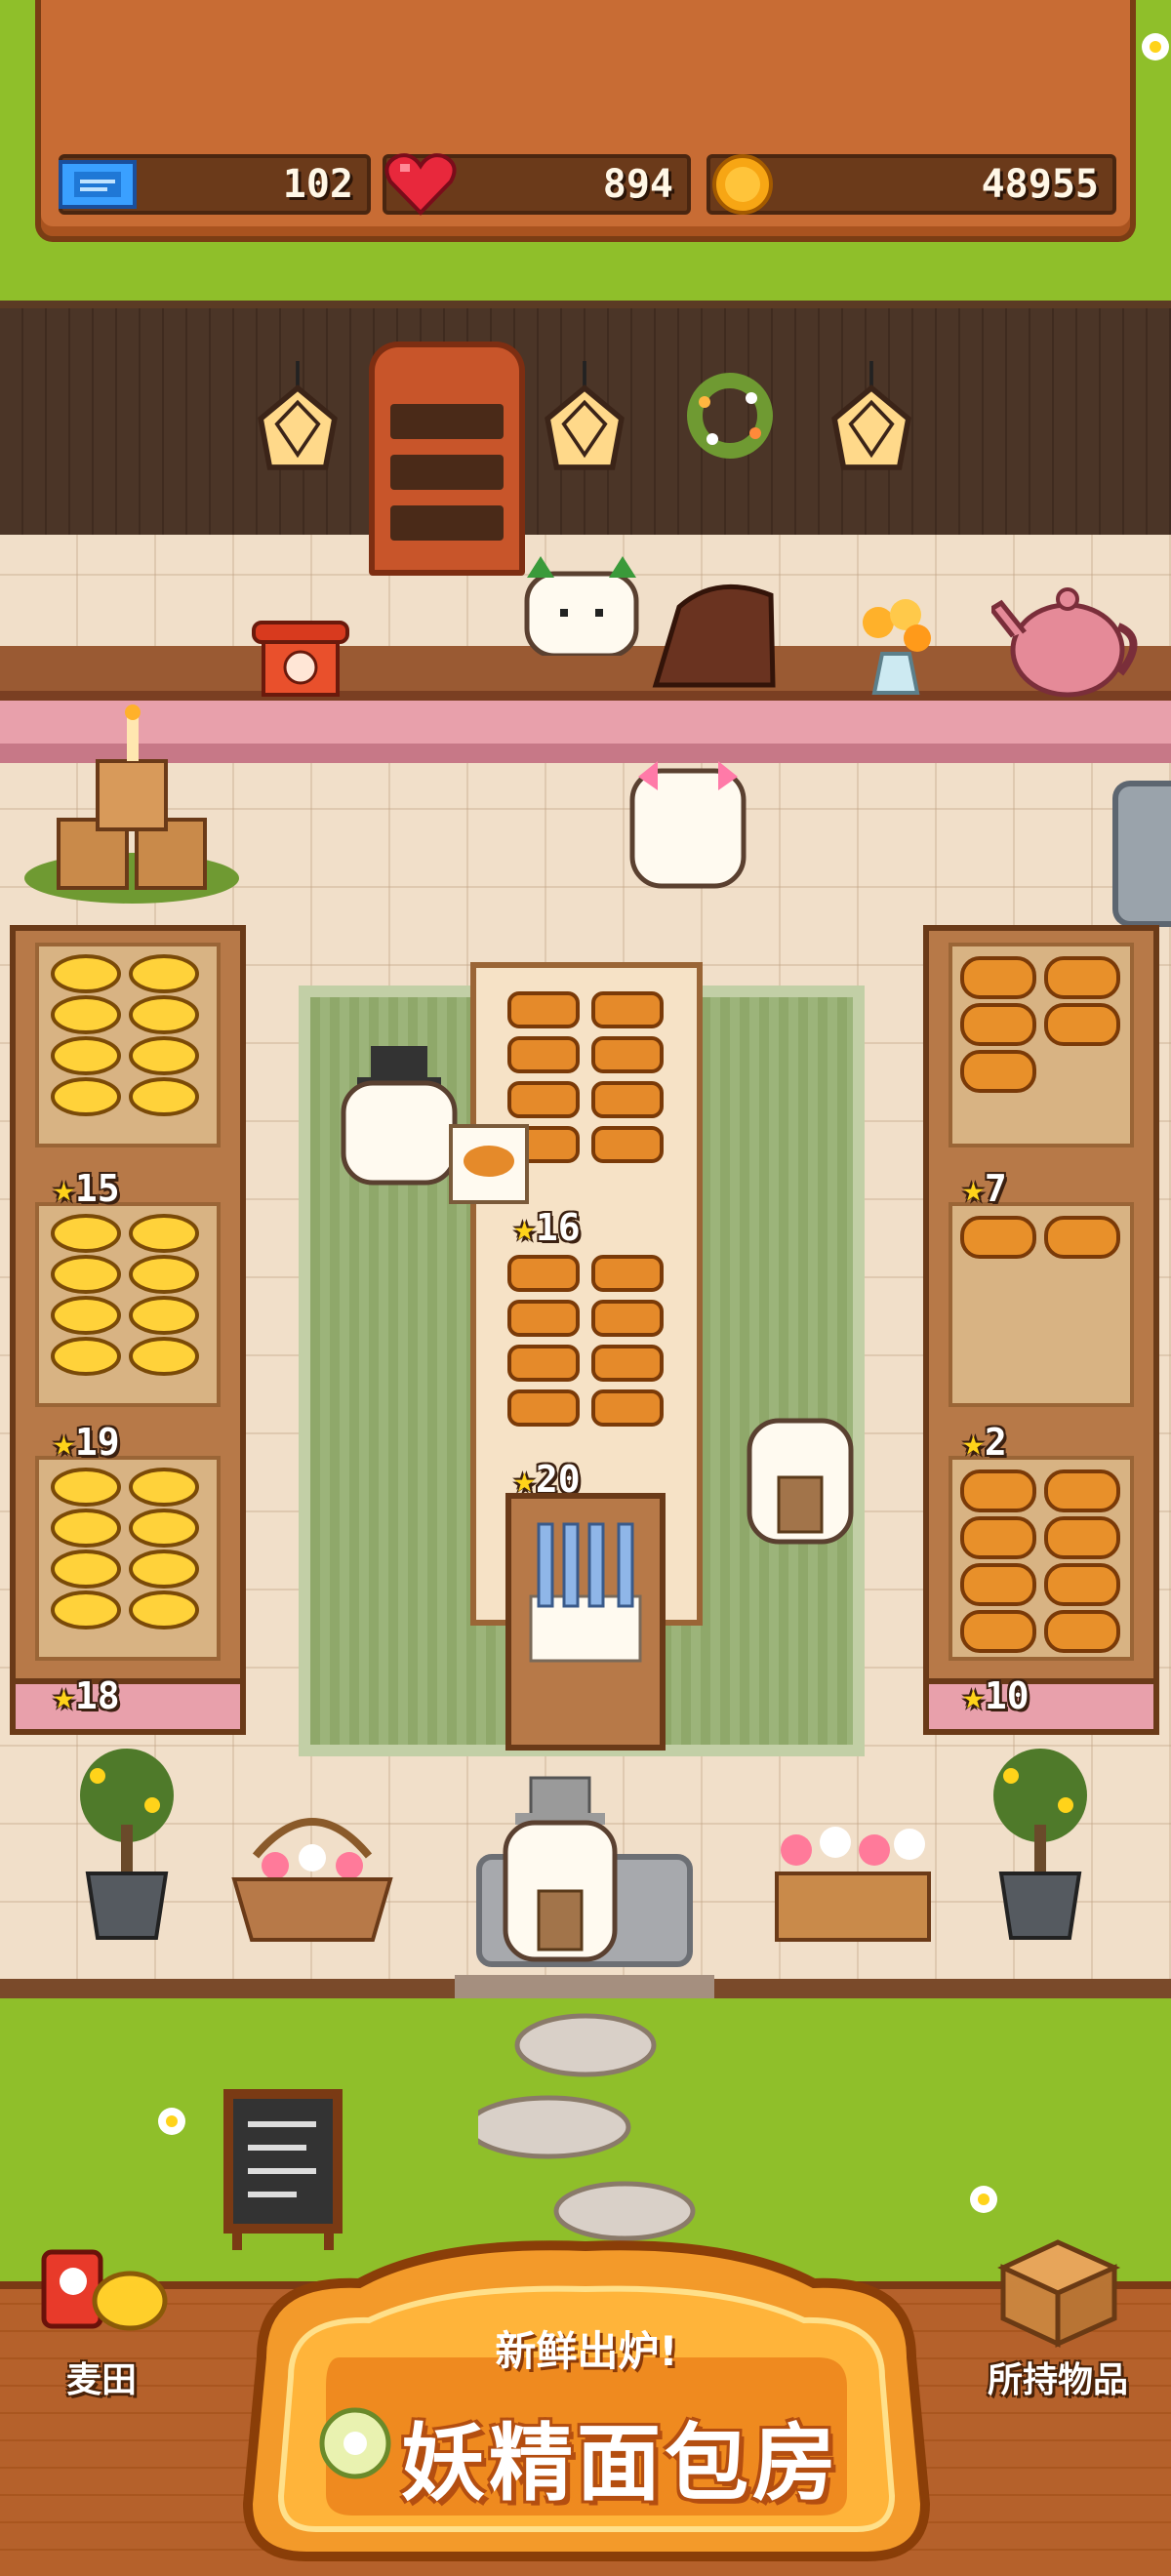  I want to click on shelf-stock-label: ★19, so click(86, 1442).